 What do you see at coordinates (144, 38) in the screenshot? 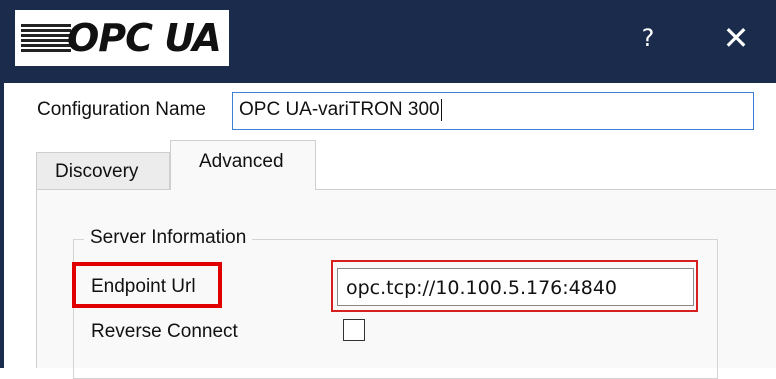
I see `logo-text: OPC UA` at bounding box center [144, 38].